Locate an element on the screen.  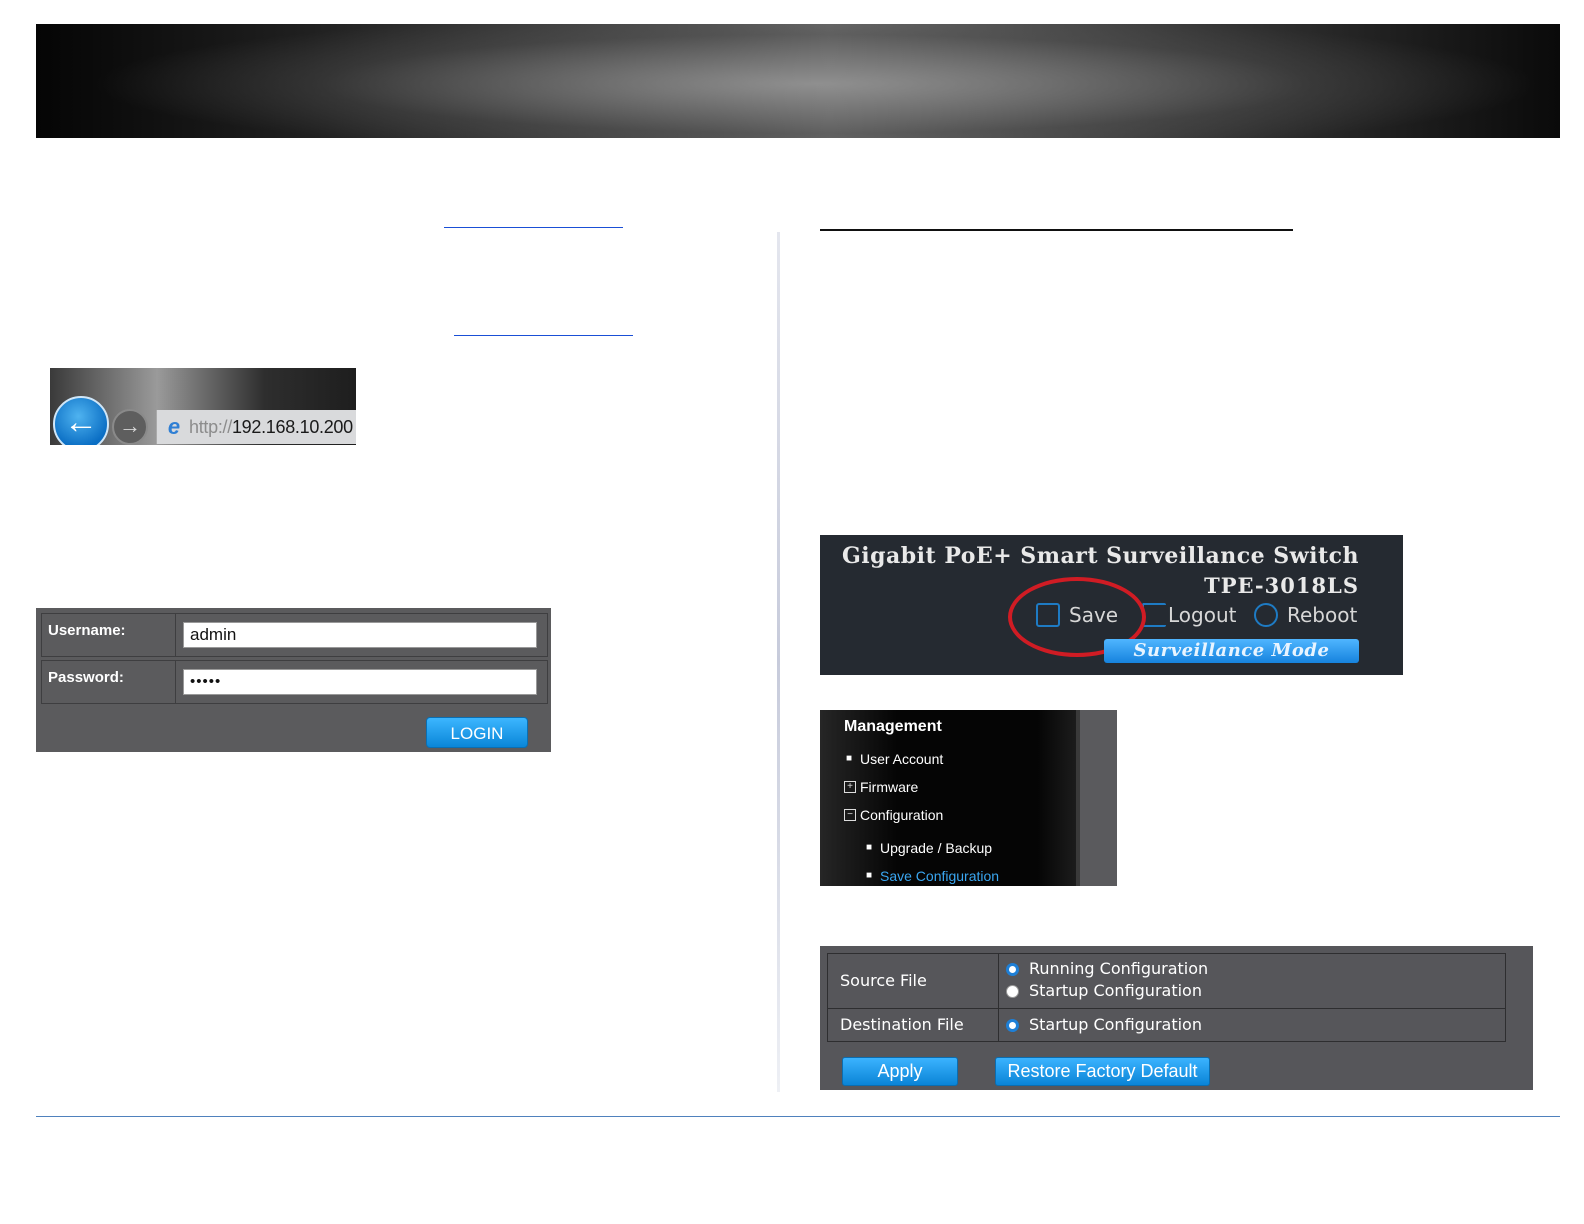
url-field: e http://192.168.10.200 is located at coordinates (256, 427).